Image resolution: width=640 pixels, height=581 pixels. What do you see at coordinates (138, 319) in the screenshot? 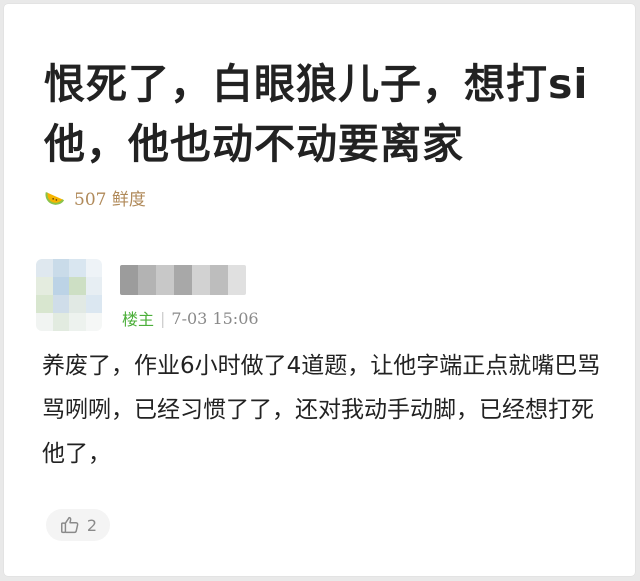
I see `author-badge: 楼主` at bounding box center [138, 319].